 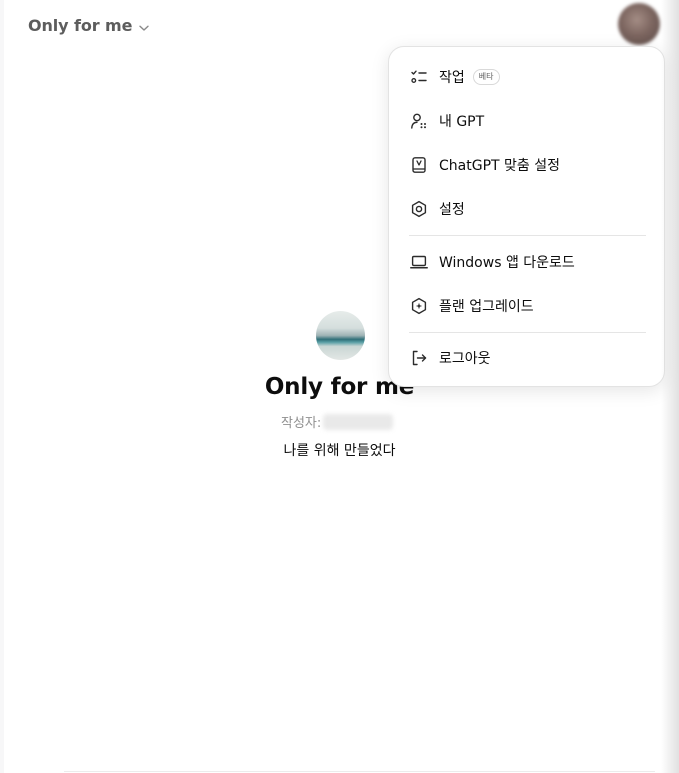 I want to click on menu-item-my-gpts: 내 GPT, so click(x=526, y=121).